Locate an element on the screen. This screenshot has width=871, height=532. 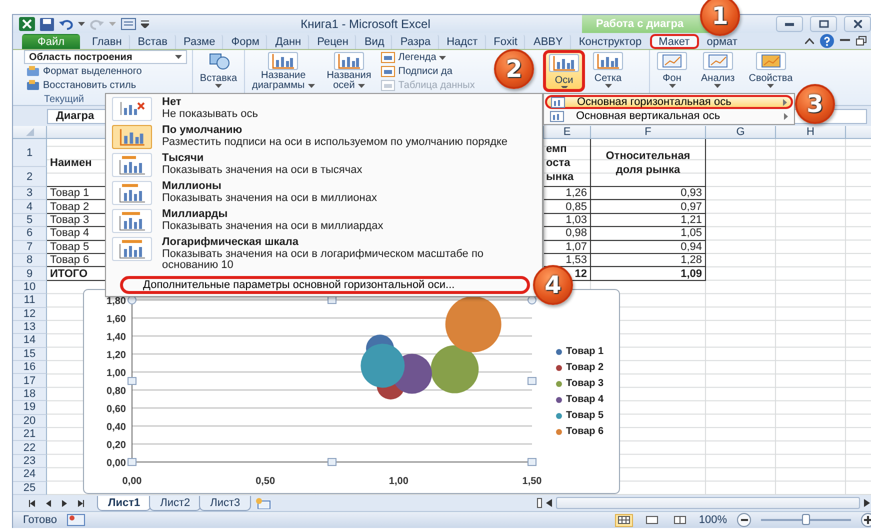
table-cell: 1,21 is located at coordinates (648, 221).